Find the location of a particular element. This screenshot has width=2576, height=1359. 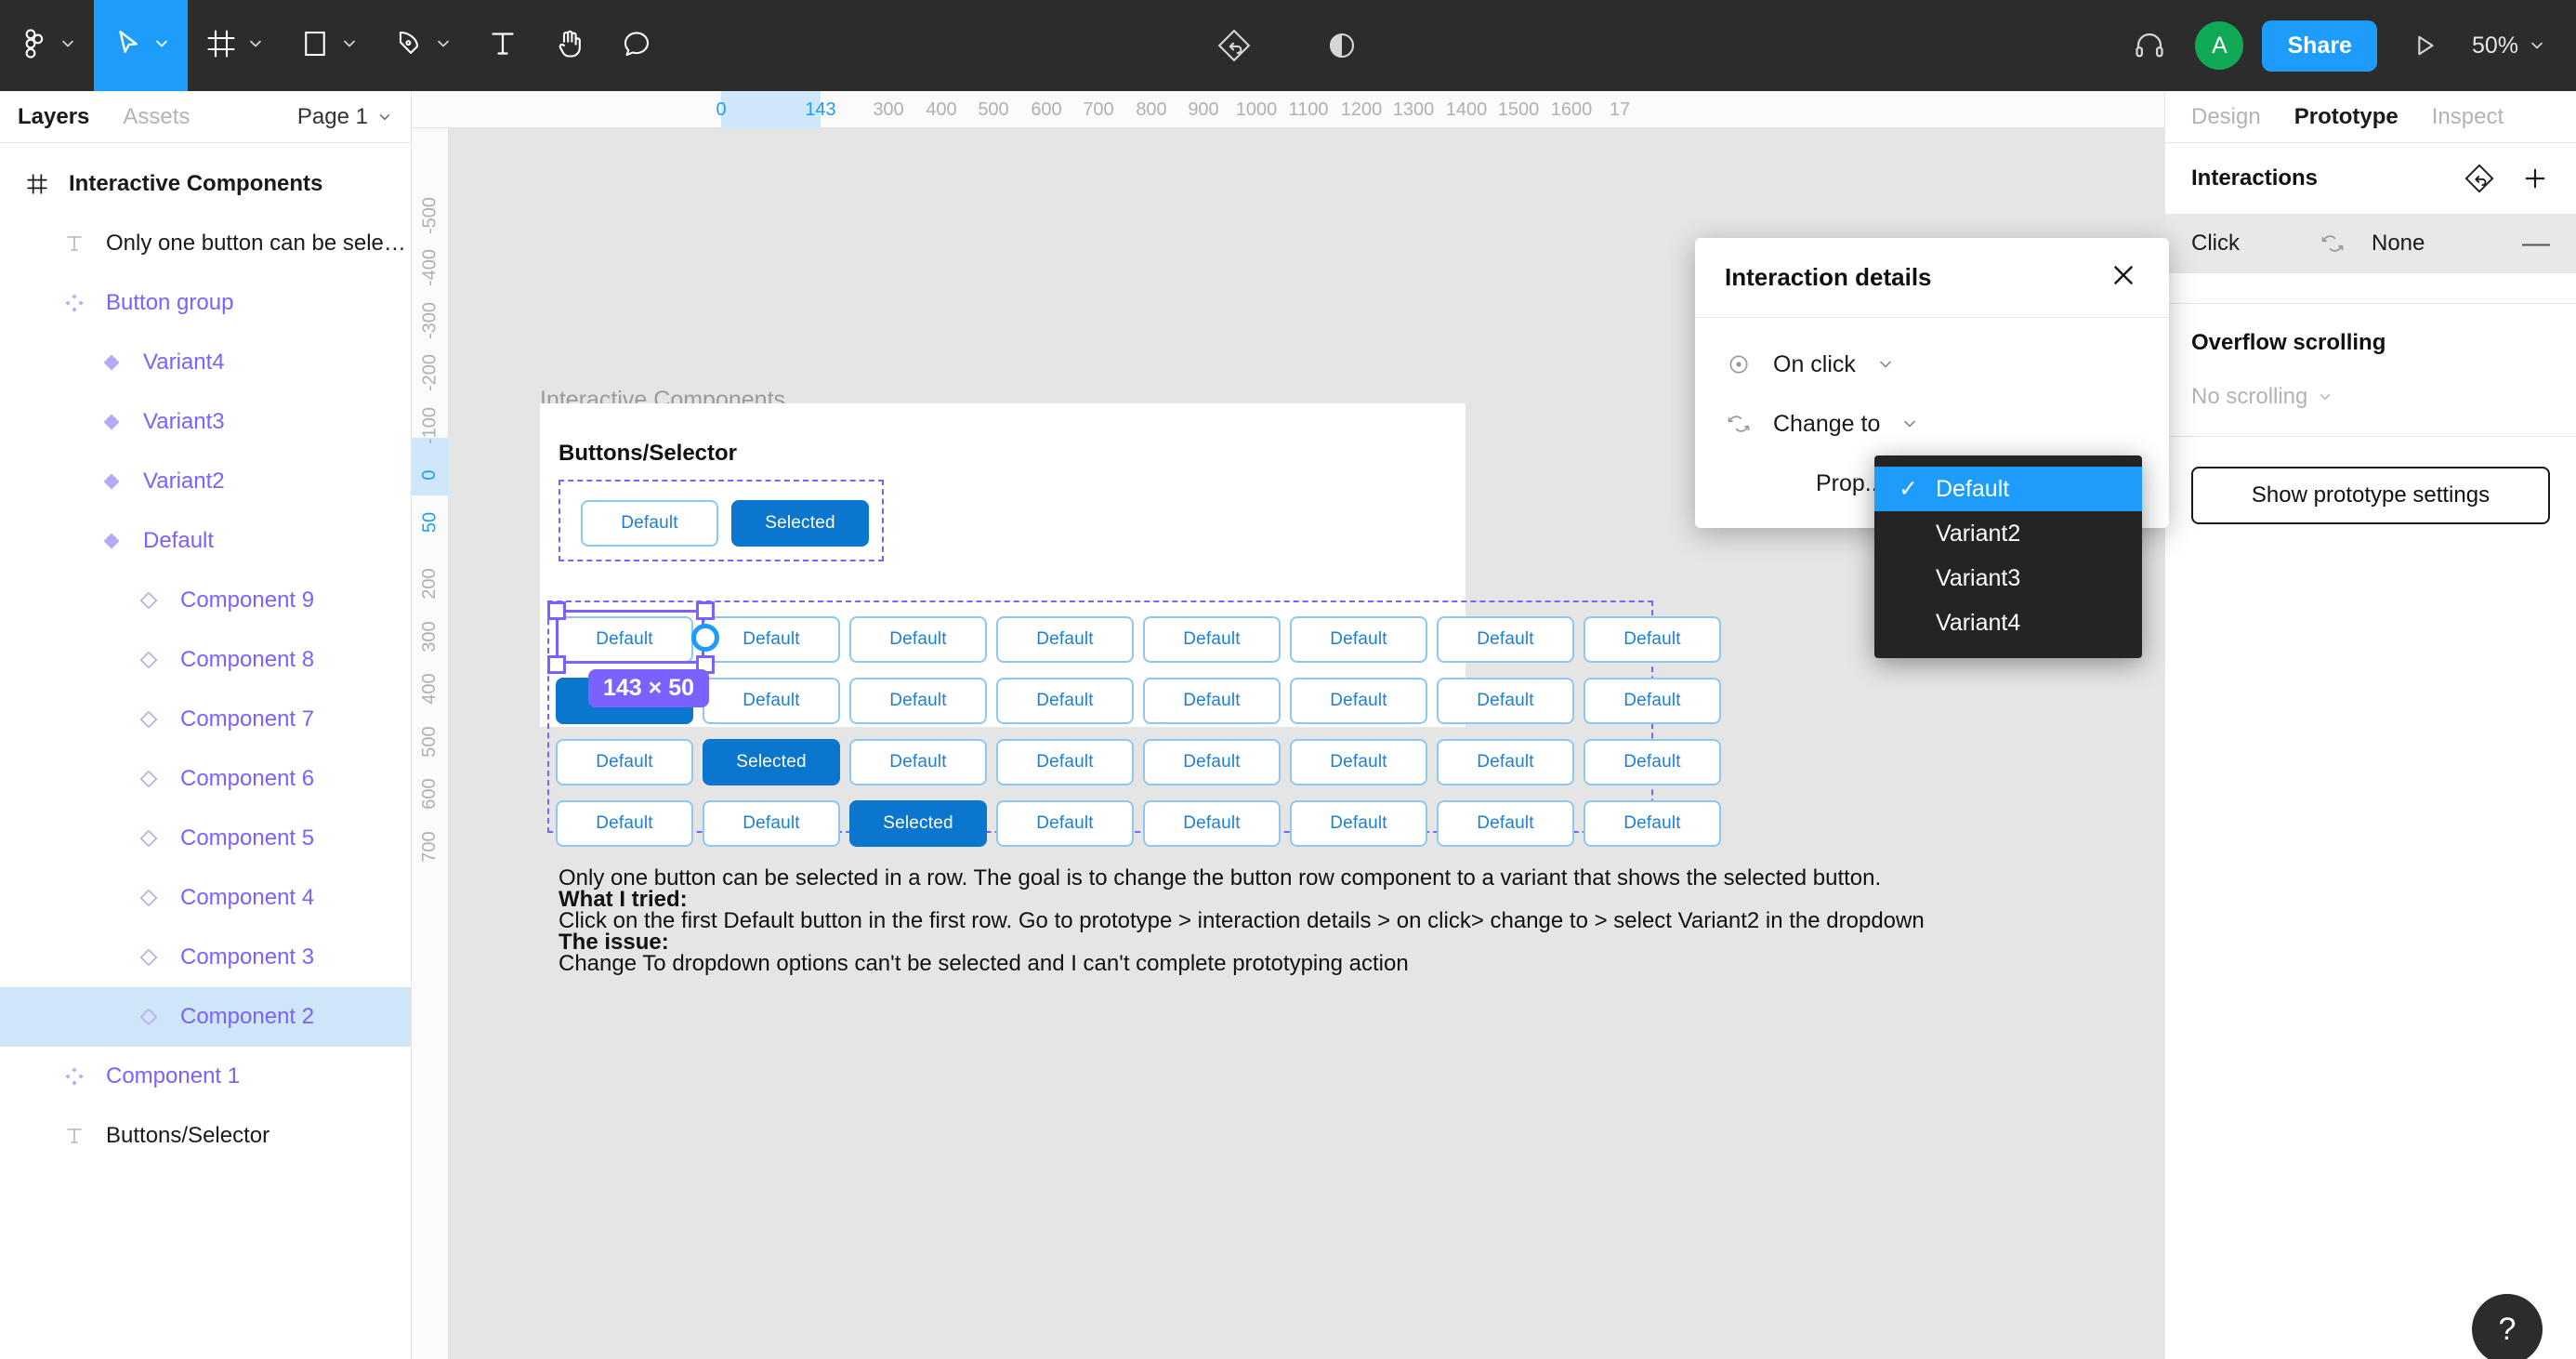

close-icon is located at coordinates (2123, 277).